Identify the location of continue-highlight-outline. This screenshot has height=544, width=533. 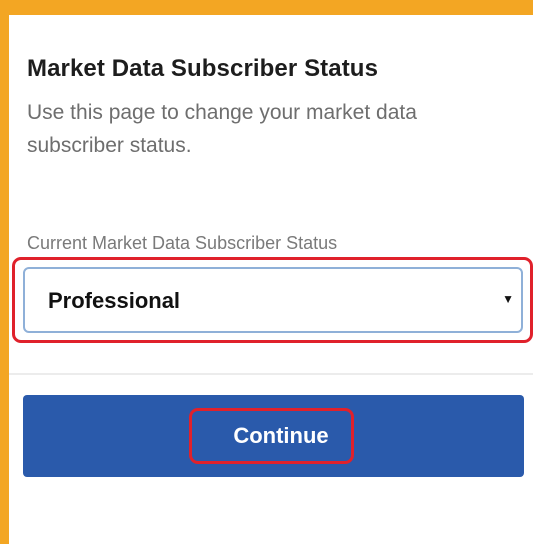
(271, 436).